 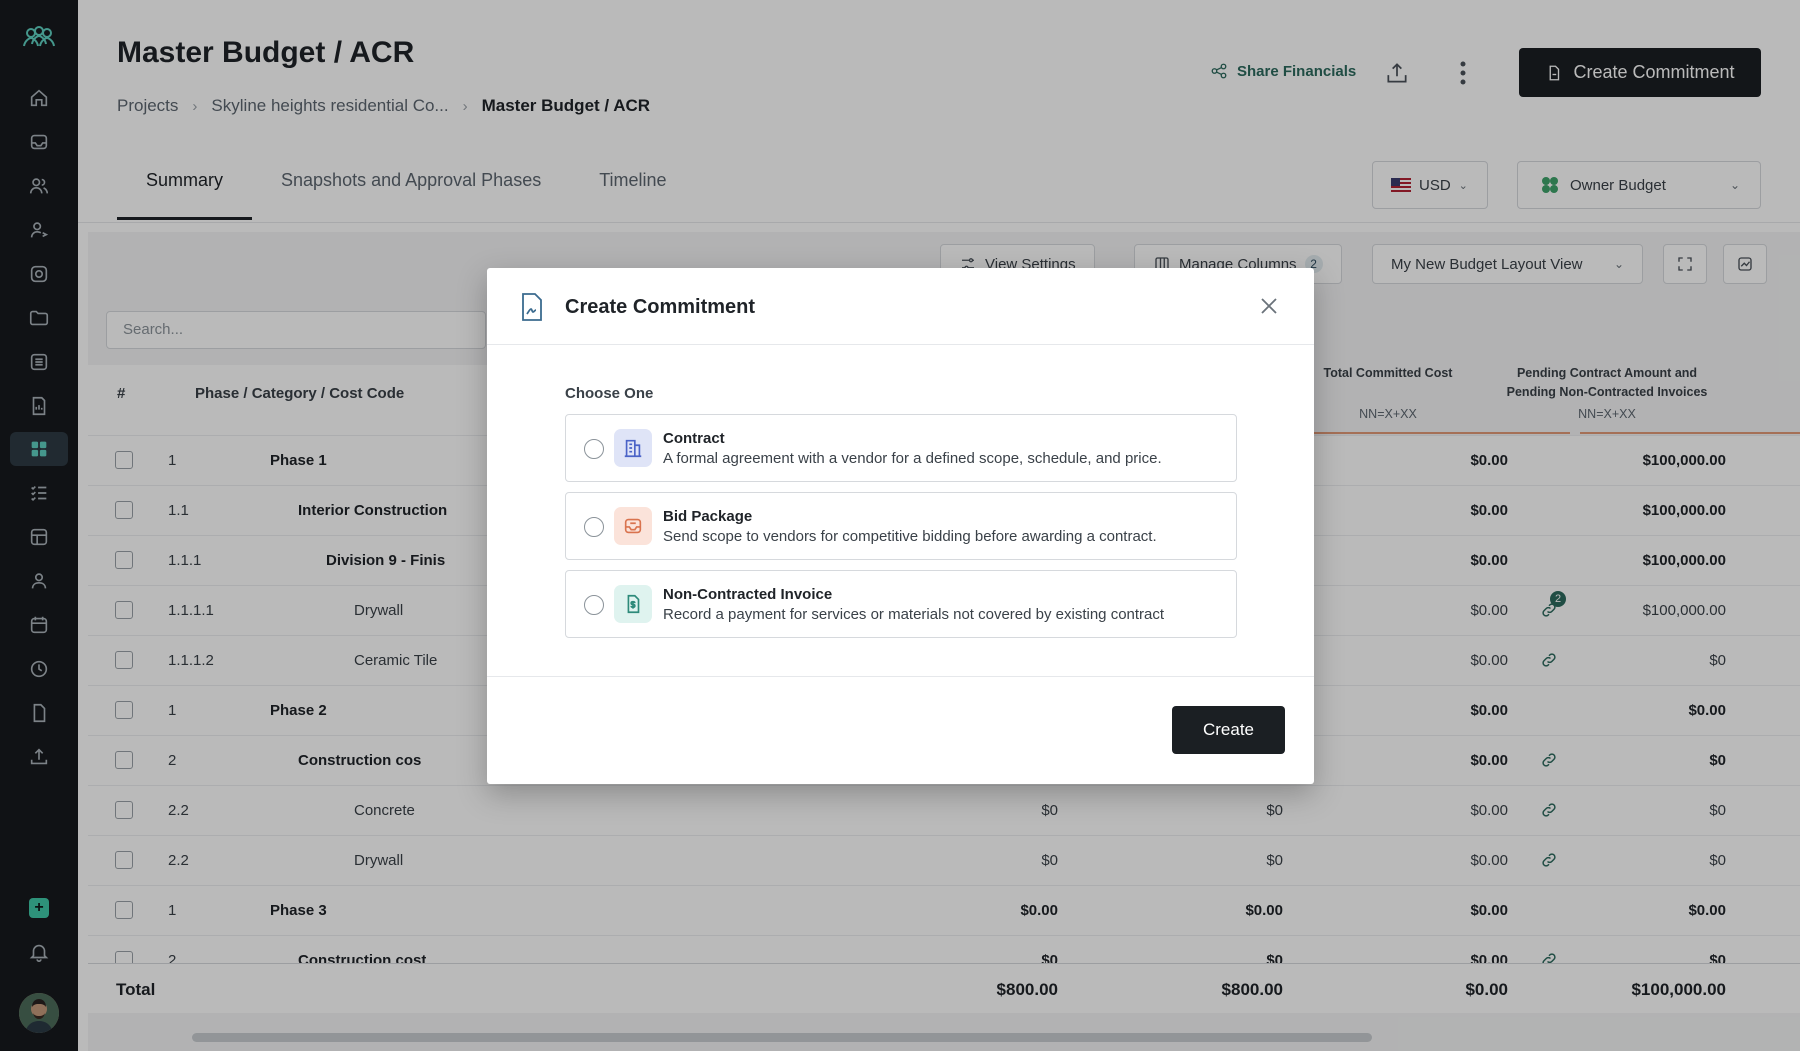 I want to click on choose-one-label: Choose One, so click(x=609, y=393).